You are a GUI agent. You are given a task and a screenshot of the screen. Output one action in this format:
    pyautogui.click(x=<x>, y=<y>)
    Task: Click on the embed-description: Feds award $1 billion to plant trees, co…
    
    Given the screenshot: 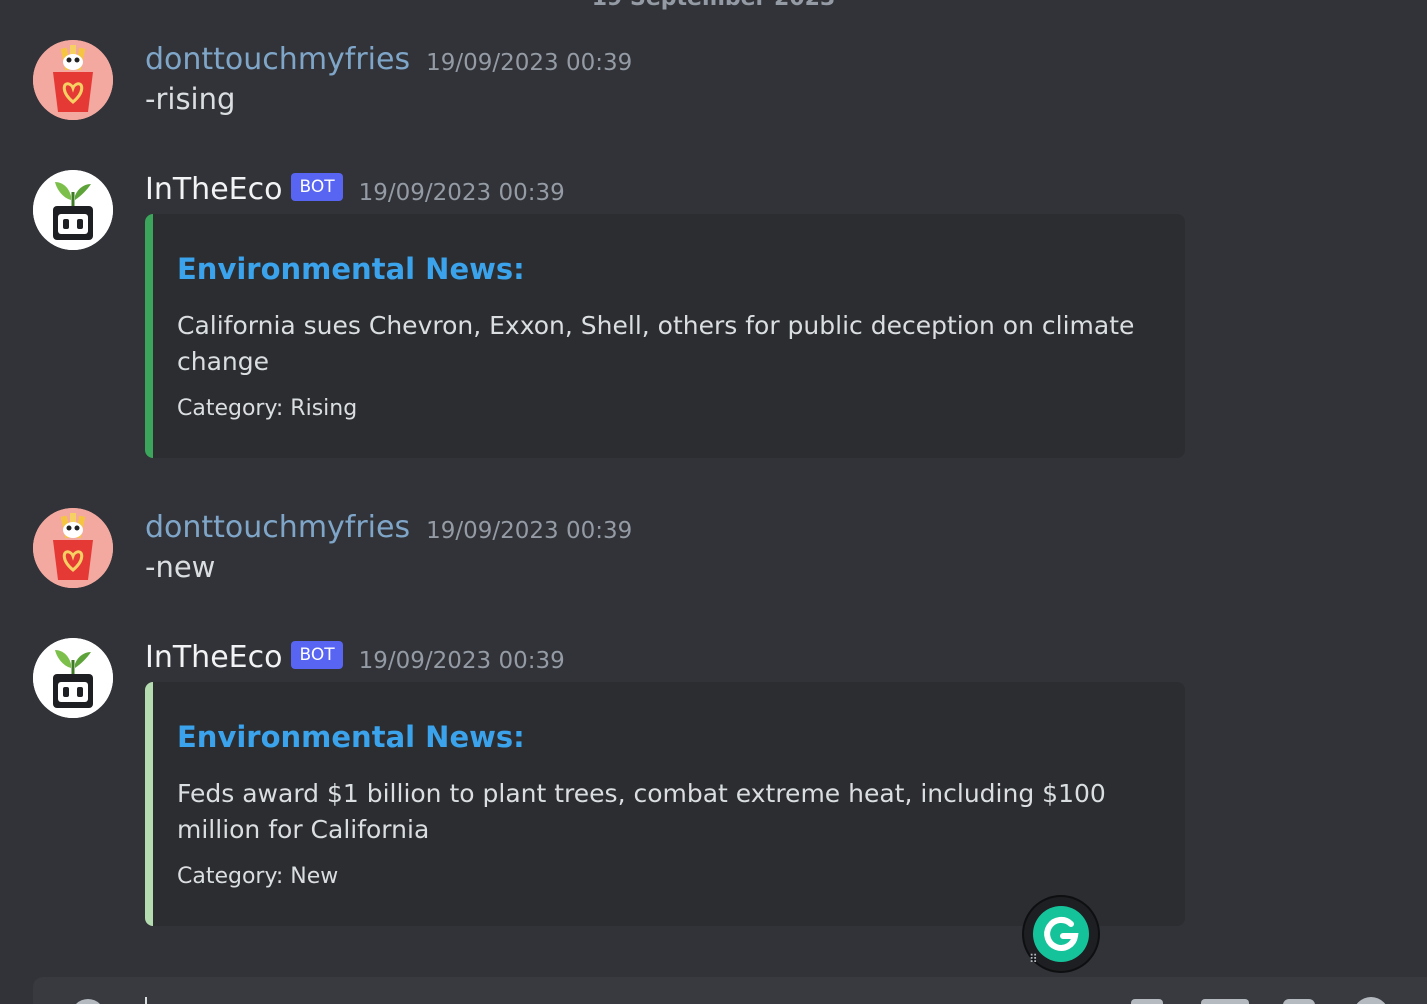 What is the action you would take?
    pyautogui.click(x=641, y=811)
    